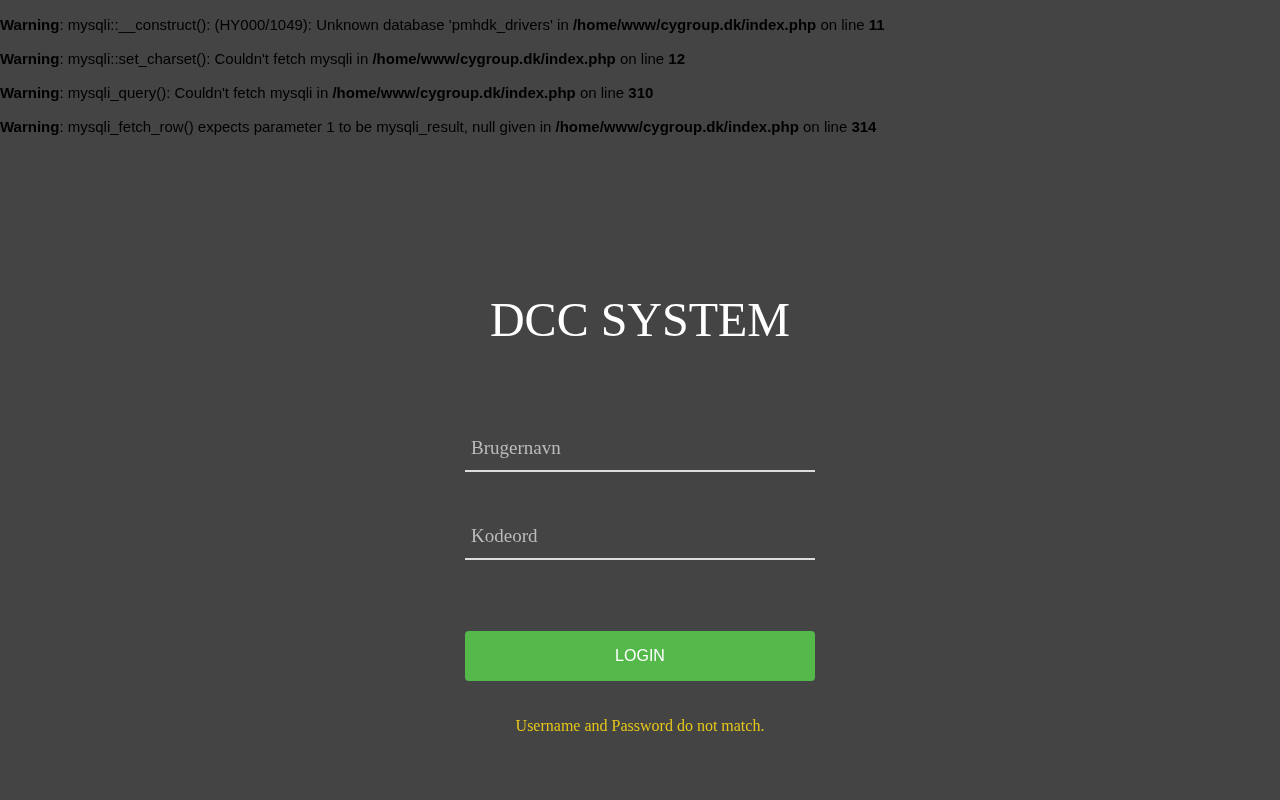 The width and height of the screenshot is (1280, 800). I want to click on warning-message: Warning: mysqli::__construct(): (HY000/1049): Unknown database 'pmhdk_drivers' in /home/www/cygroup.dk/index.php on line 11, so click(443, 25).